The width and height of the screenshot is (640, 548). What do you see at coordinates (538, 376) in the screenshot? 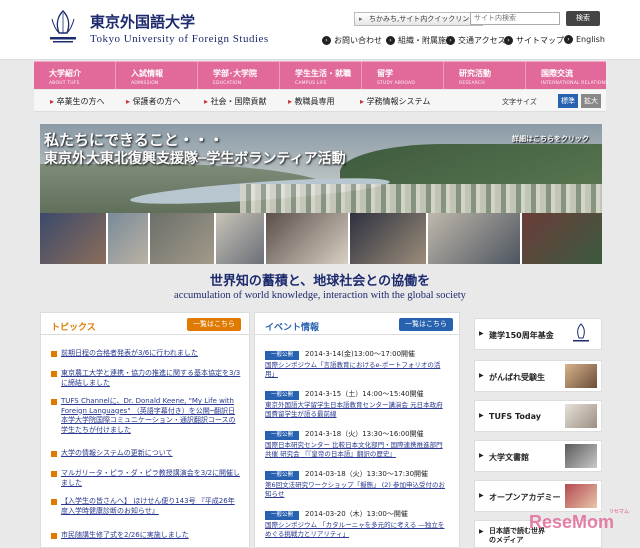
I see `side-link-examinees: がんばれ受験生` at bounding box center [538, 376].